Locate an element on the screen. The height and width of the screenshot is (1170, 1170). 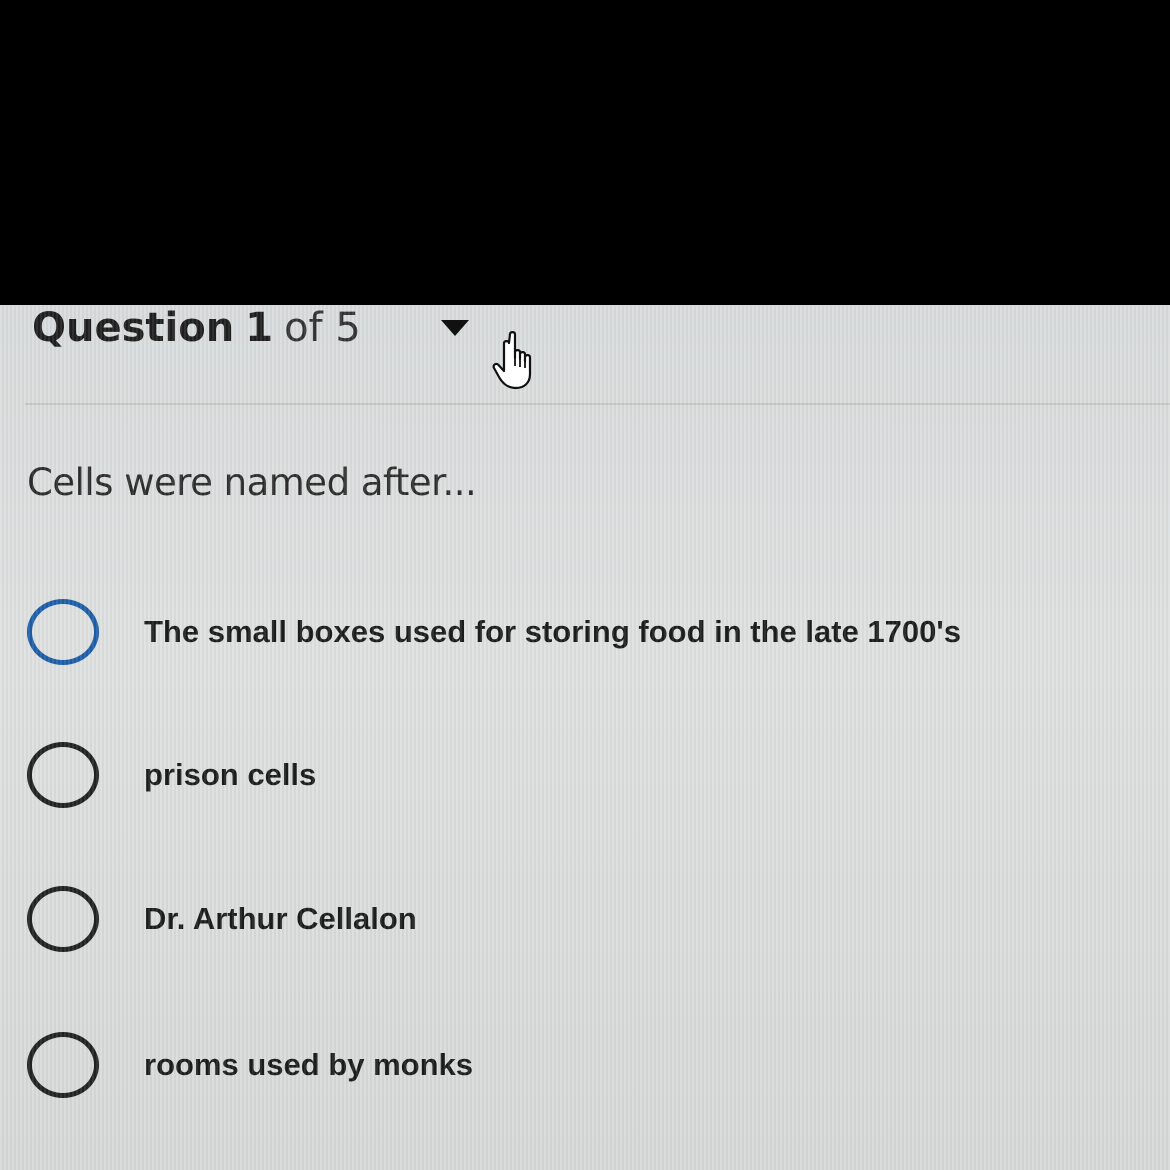
answer-option-2: prison cells is located at coordinates (171, 775).